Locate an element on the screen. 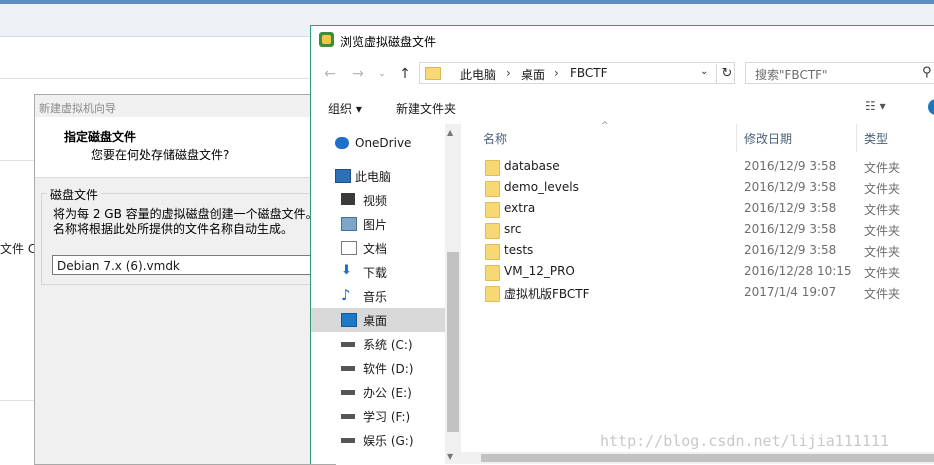 This screenshot has height=465, width=934. nav-item: 此电脑 is located at coordinates (378, 176).